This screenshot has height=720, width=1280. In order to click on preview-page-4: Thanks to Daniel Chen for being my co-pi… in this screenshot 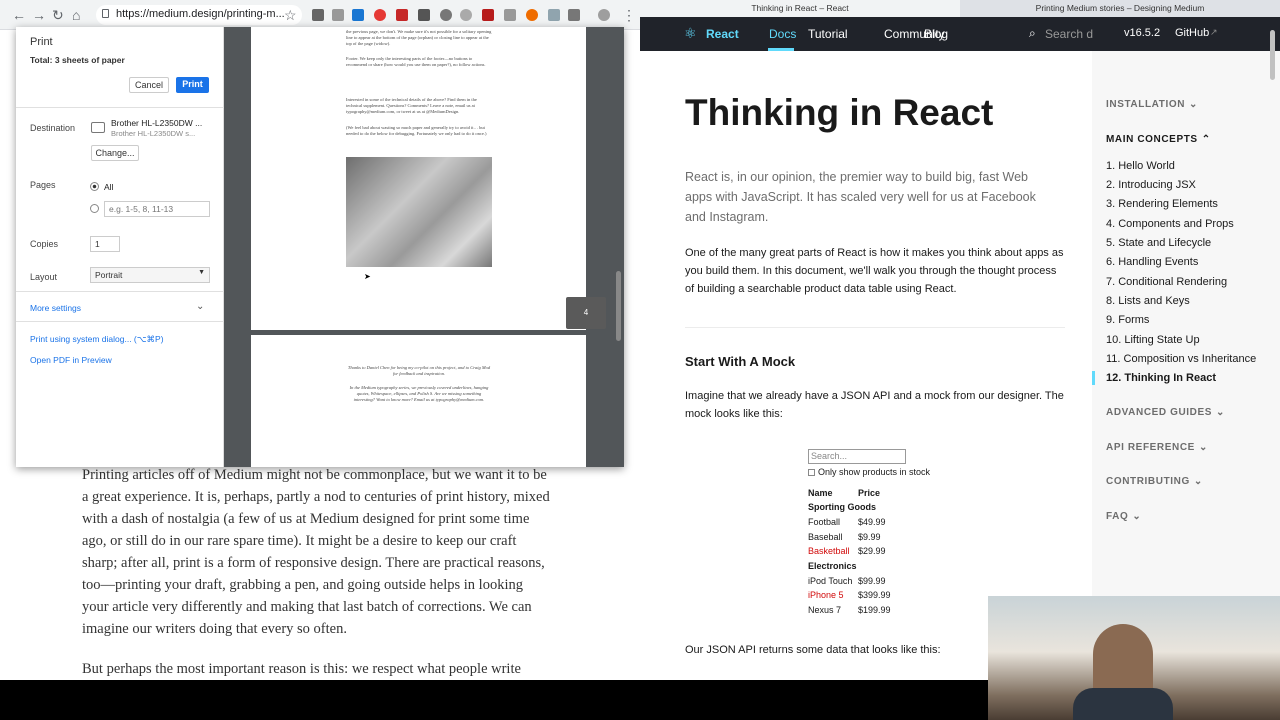, I will do `click(418, 401)`.